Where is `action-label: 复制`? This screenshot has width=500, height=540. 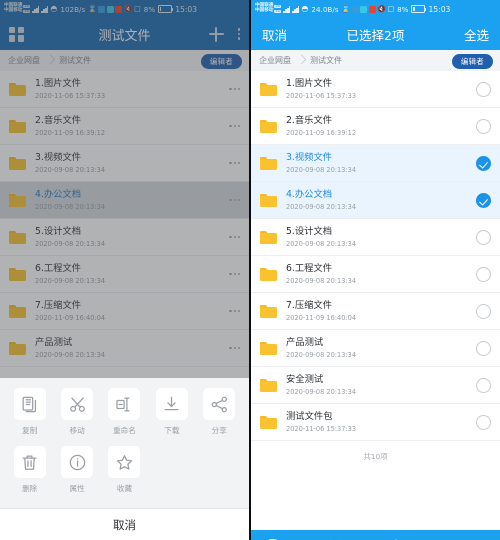 action-label: 复制 is located at coordinates (30, 430).